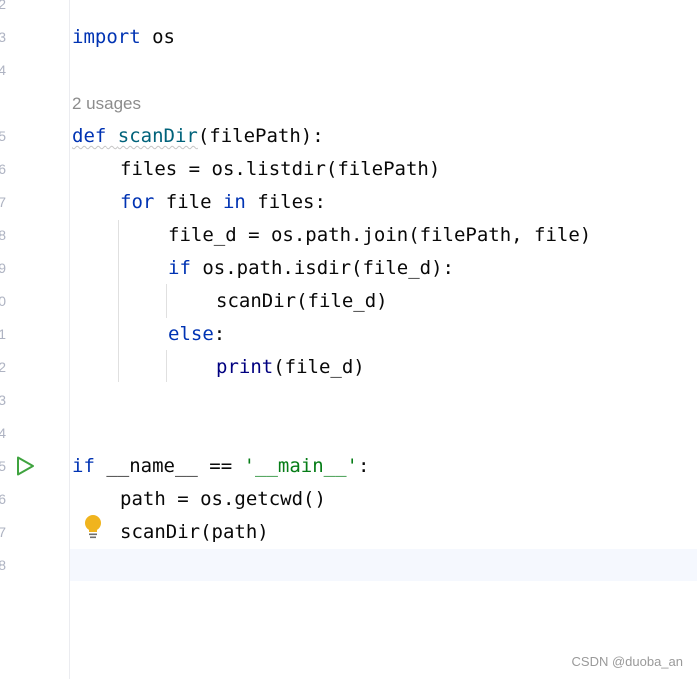 The width and height of the screenshot is (697, 679). What do you see at coordinates (194, 532) in the screenshot?
I see `code-line: scanDir(path)` at bounding box center [194, 532].